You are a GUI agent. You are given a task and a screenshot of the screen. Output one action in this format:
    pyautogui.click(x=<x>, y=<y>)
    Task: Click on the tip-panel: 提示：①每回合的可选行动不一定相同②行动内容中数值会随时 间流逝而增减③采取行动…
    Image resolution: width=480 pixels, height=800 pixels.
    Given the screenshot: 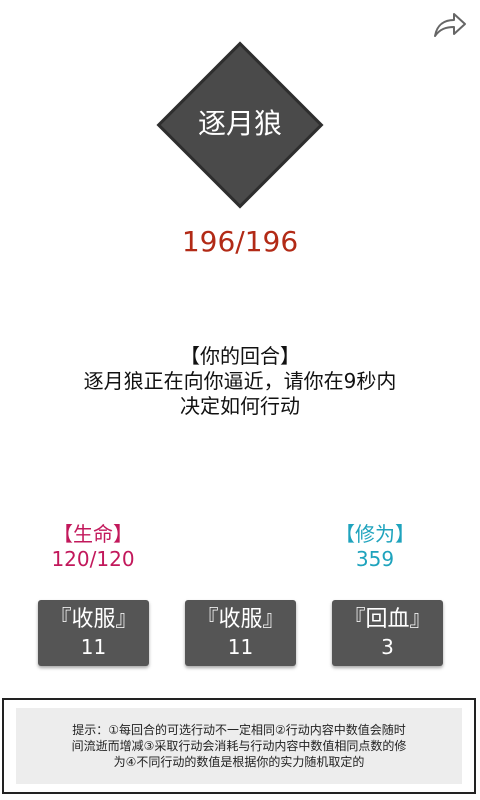 What is the action you would take?
    pyautogui.click(x=239, y=746)
    